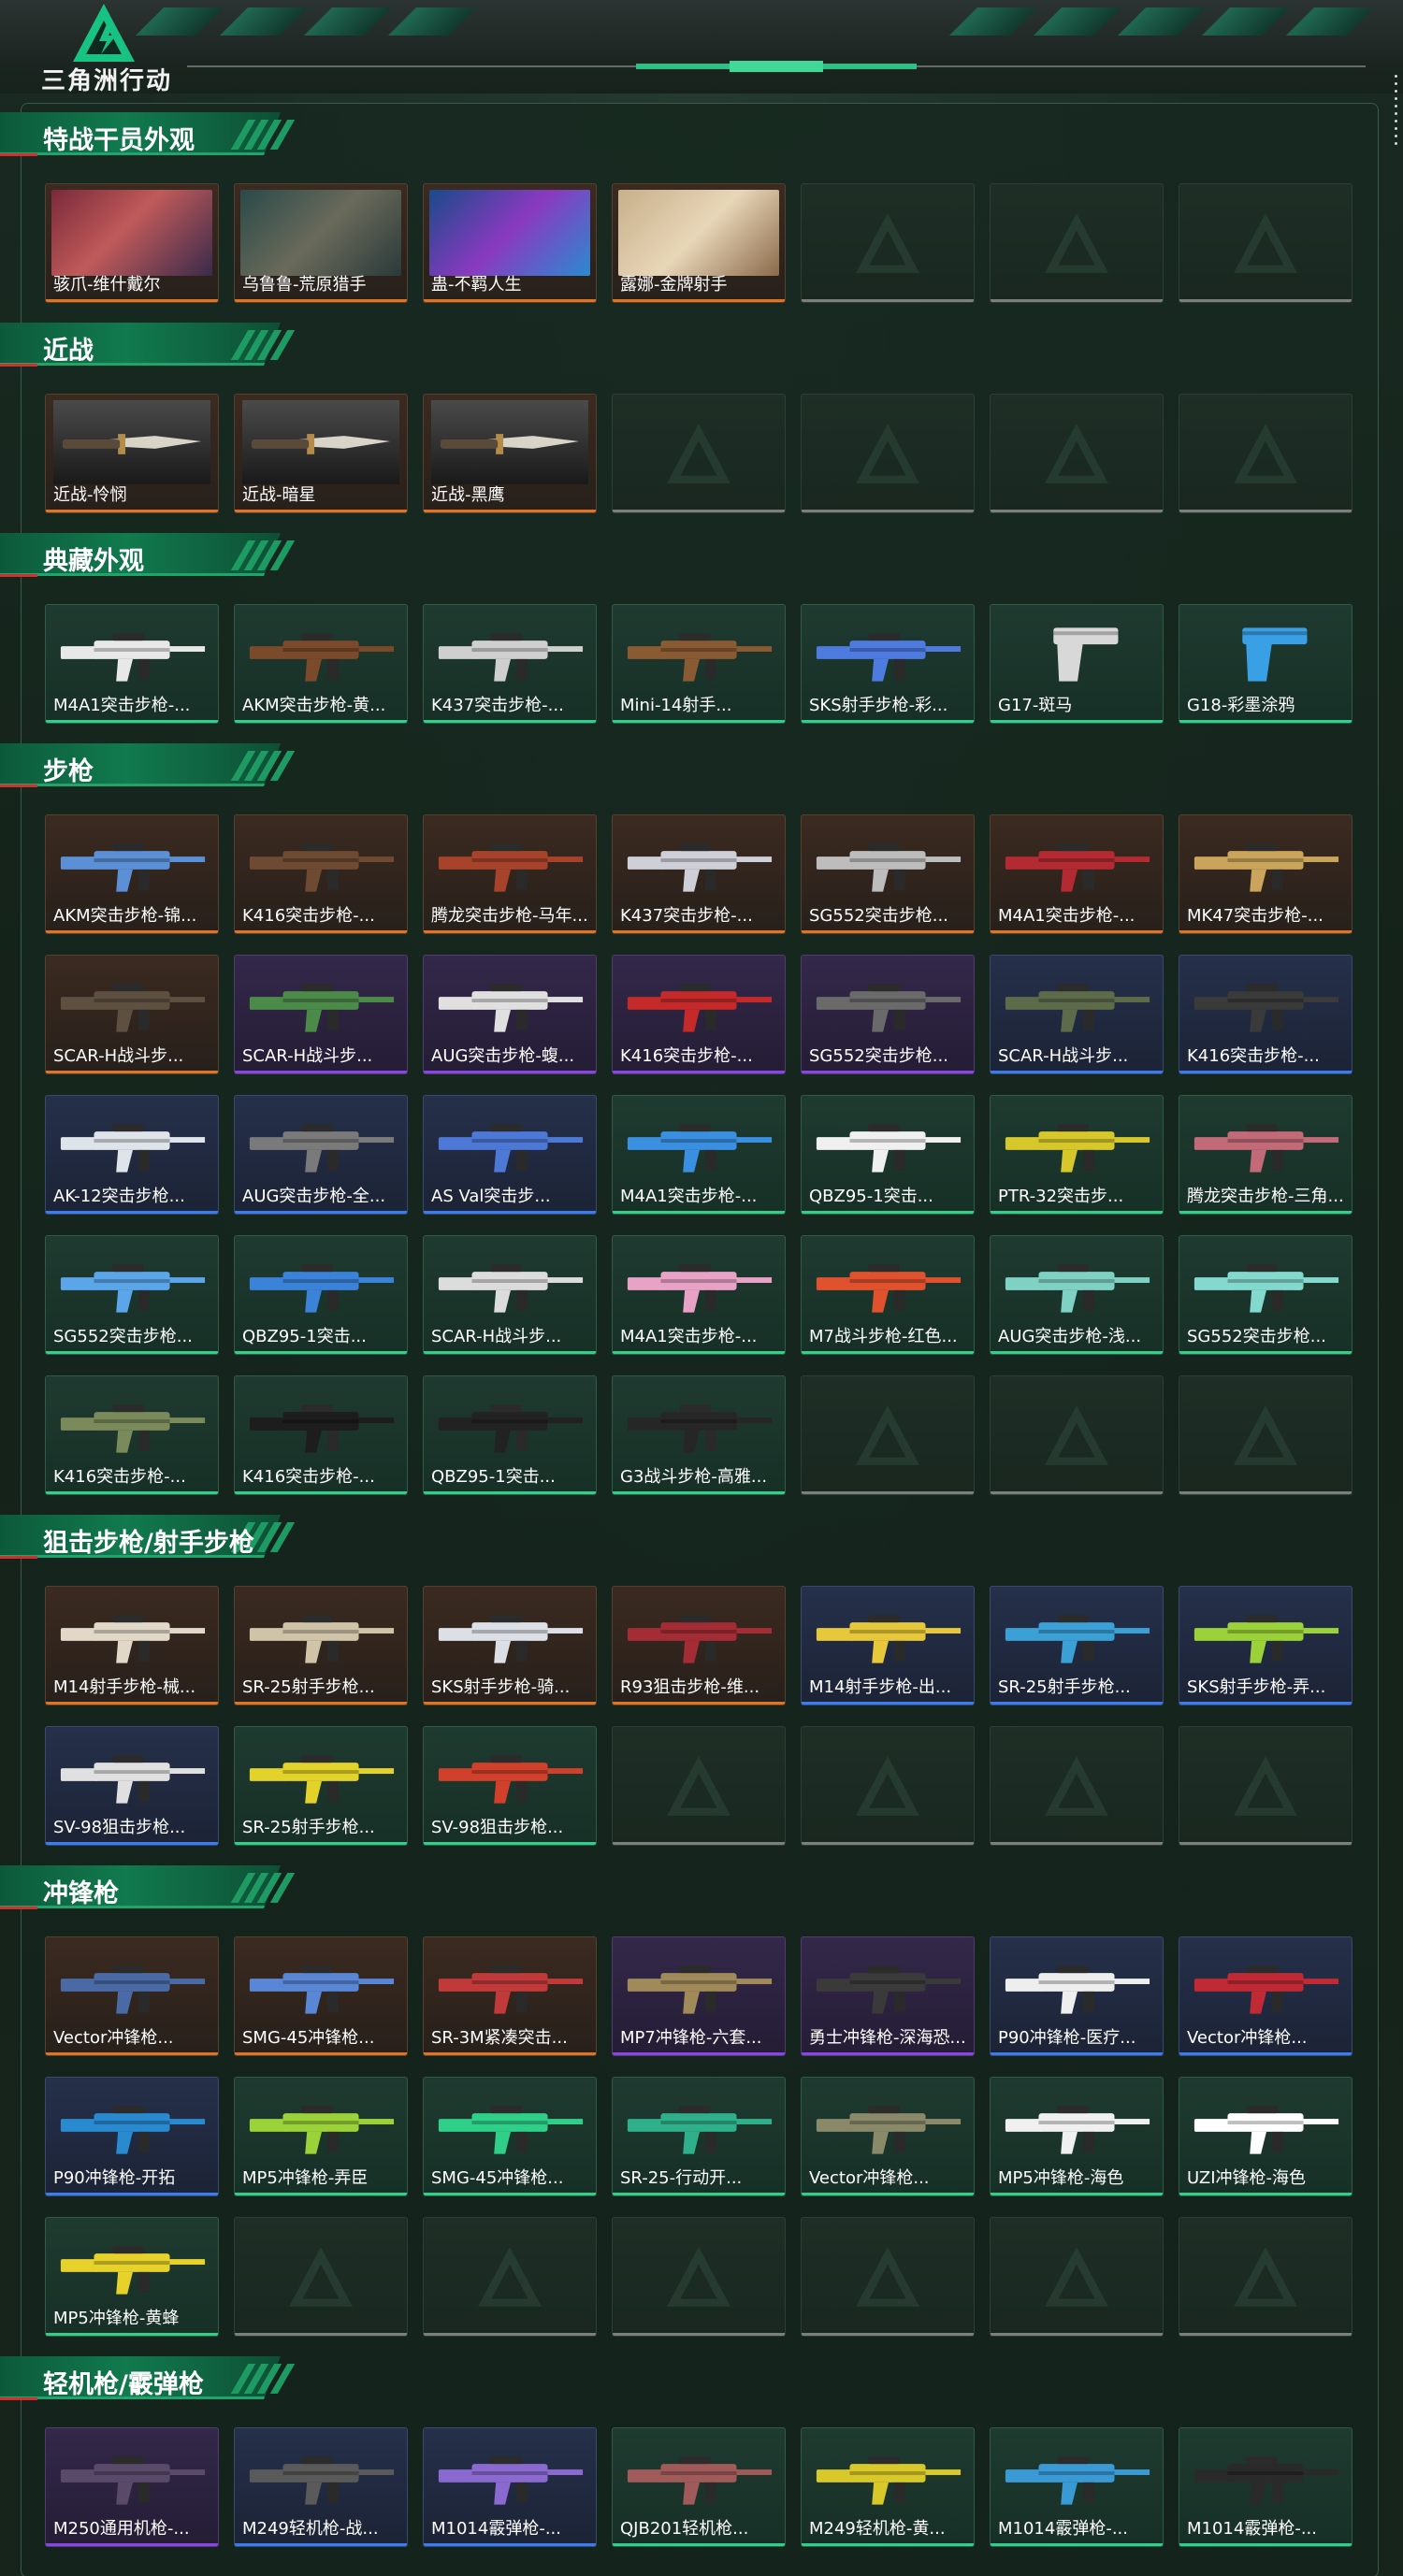  Describe the element at coordinates (321, 2136) in the screenshot. I see `skin-card: MP5冲锋枪-弄臣` at that location.